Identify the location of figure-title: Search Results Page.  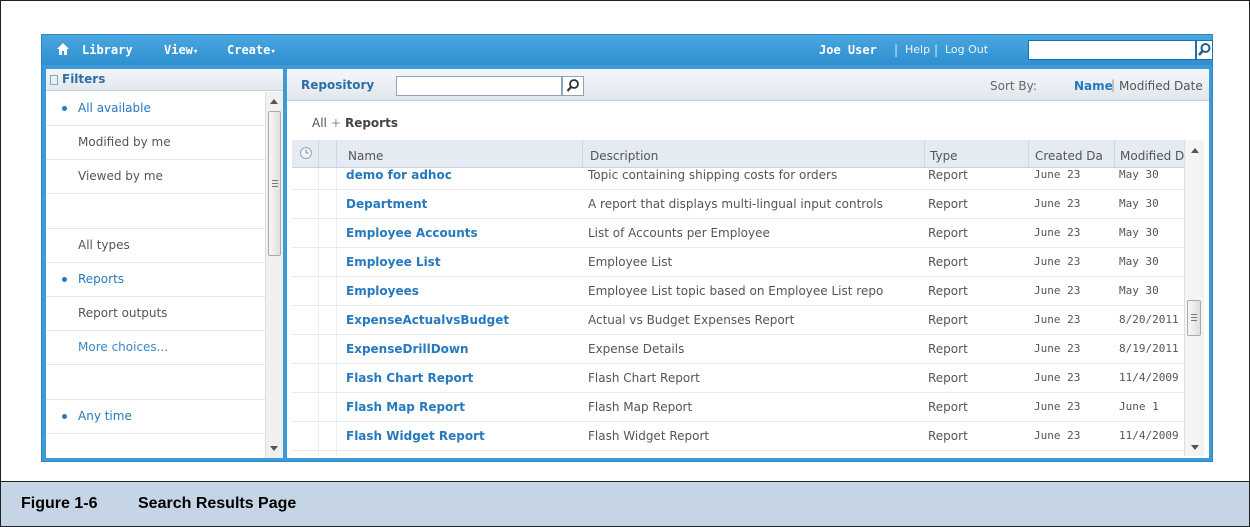
(217, 503).